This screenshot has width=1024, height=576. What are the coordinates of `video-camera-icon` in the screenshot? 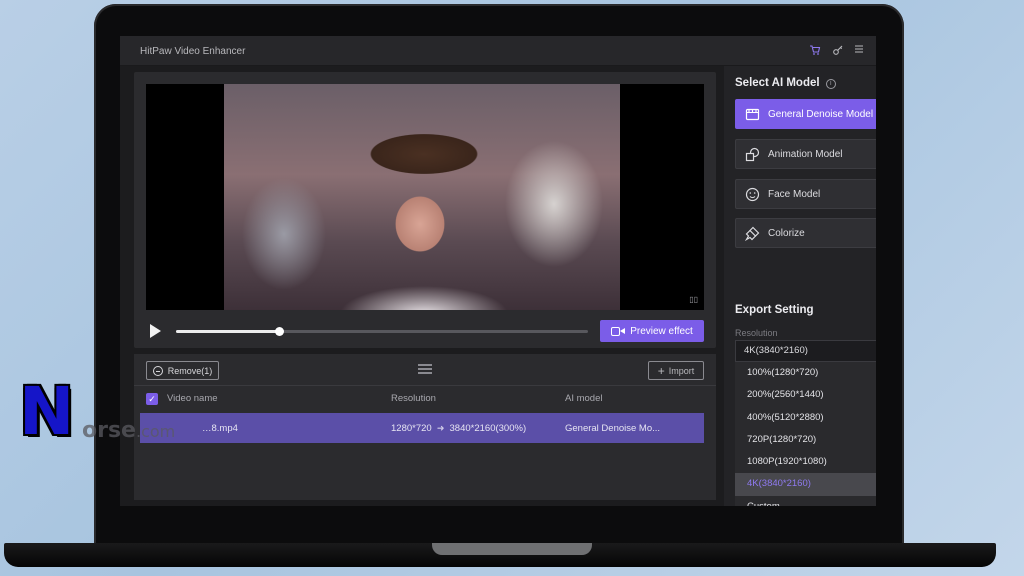 It's located at (618, 331).